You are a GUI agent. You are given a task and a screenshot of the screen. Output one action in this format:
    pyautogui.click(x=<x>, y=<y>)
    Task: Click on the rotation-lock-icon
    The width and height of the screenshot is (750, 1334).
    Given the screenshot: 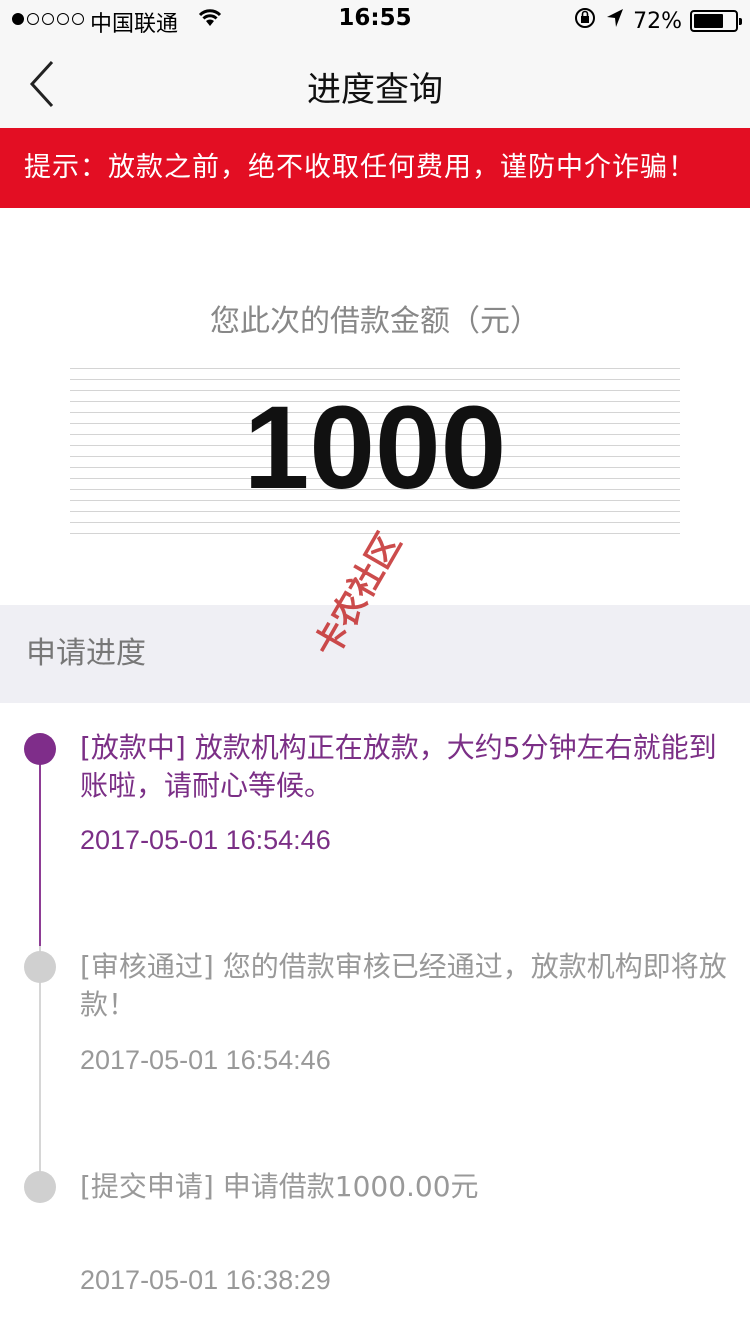 What is the action you would take?
    pyautogui.click(x=585, y=21)
    